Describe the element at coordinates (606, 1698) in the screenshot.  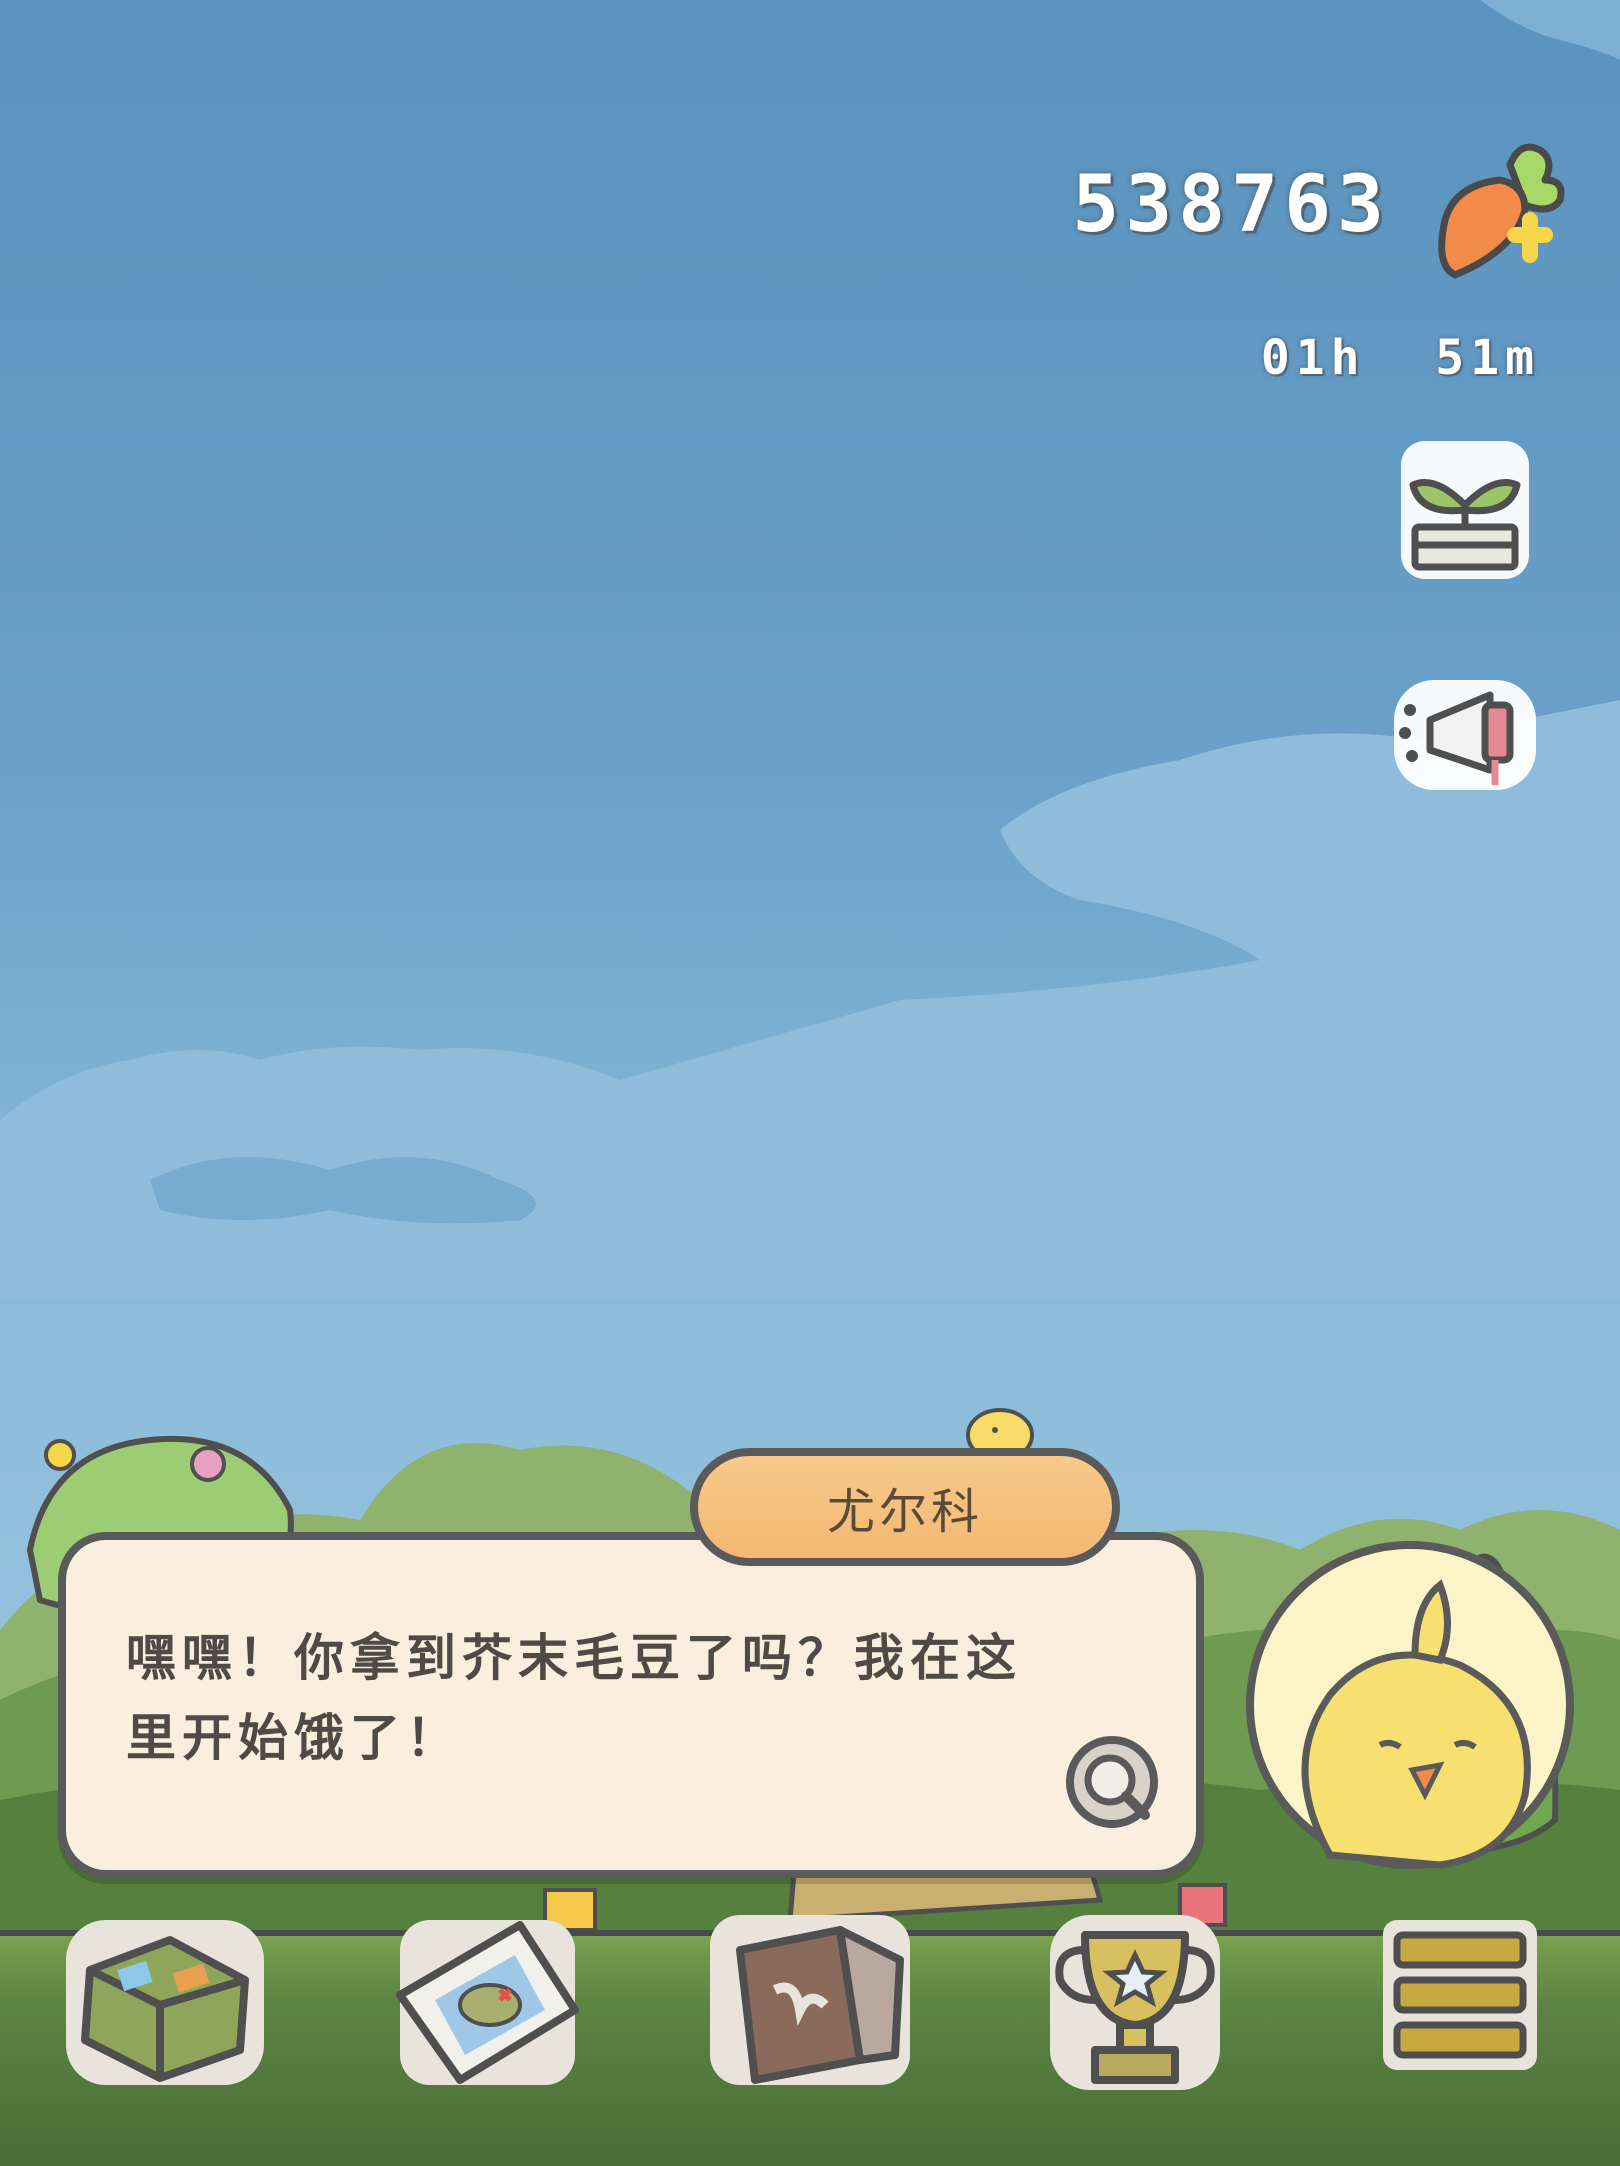
I see `dialog-text: 嘿嘿！你拿到芥末毛豆了吗？我在这 里开始饿了！` at that location.